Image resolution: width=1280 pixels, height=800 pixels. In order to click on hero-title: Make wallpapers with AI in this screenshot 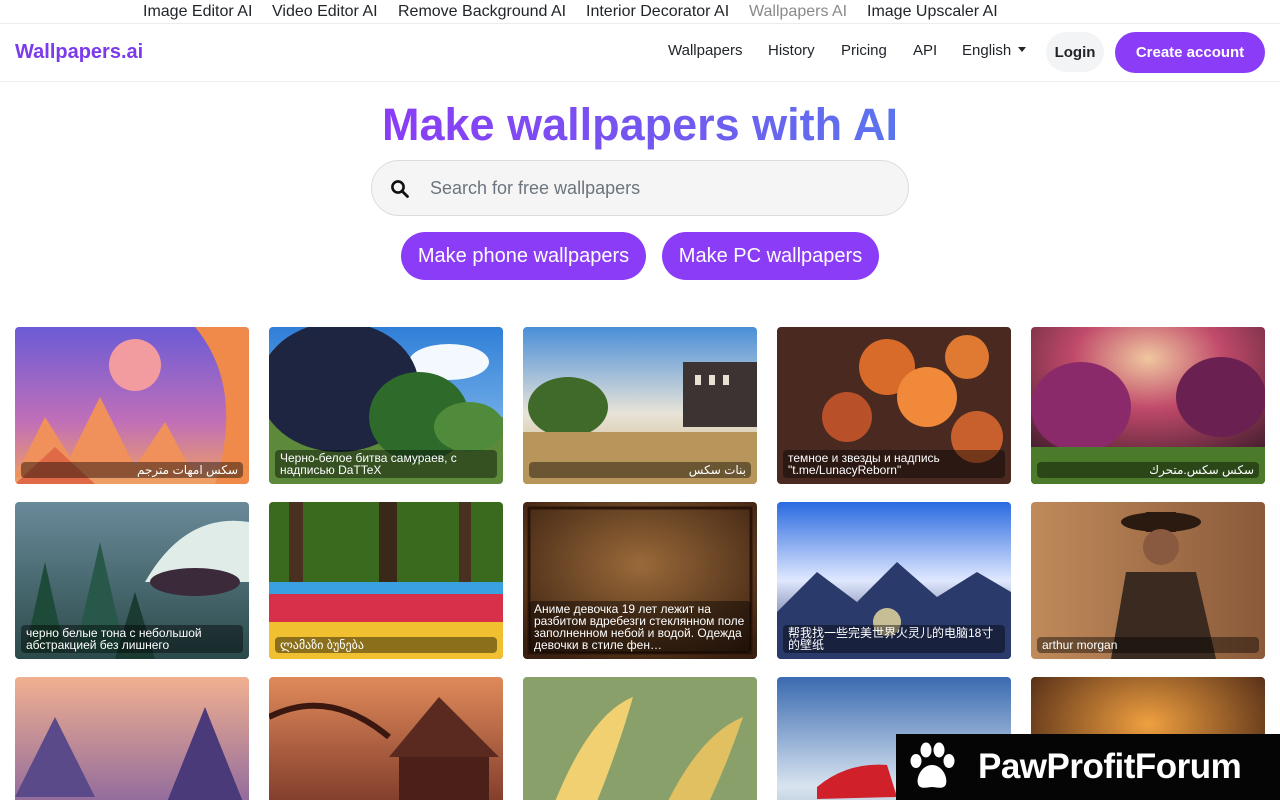, I will do `click(640, 125)`.